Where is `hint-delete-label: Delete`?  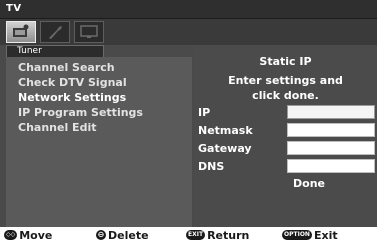 hint-delete-label: Delete is located at coordinates (128, 235).